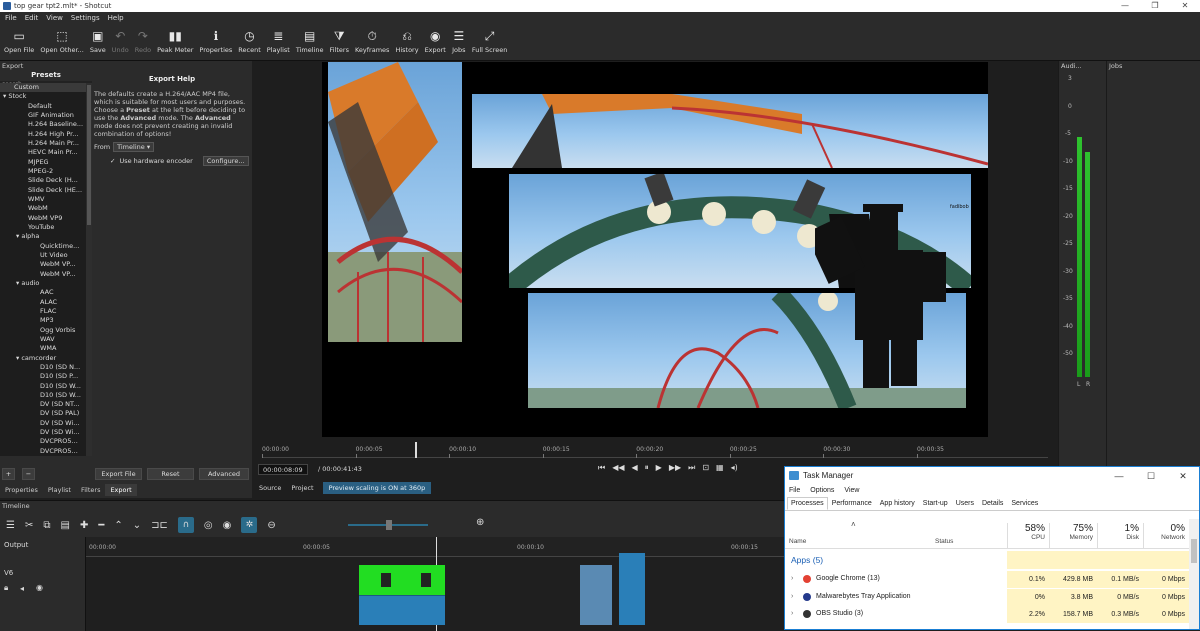  Describe the element at coordinates (372, 42) in the screenshot. I see `keyframes-button: ⏱ Keyframes` at that location.